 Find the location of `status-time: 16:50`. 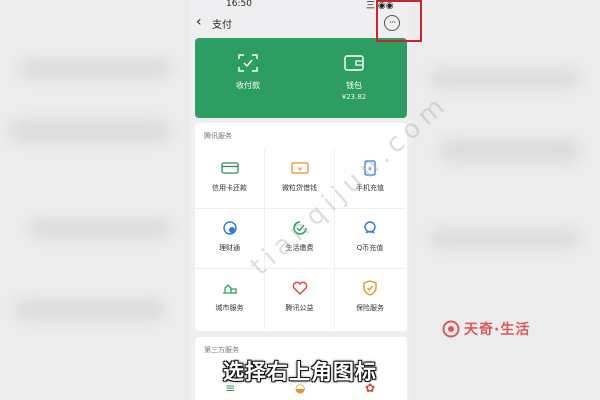

status-time: 16:50 is located at coordinates (239, 4).